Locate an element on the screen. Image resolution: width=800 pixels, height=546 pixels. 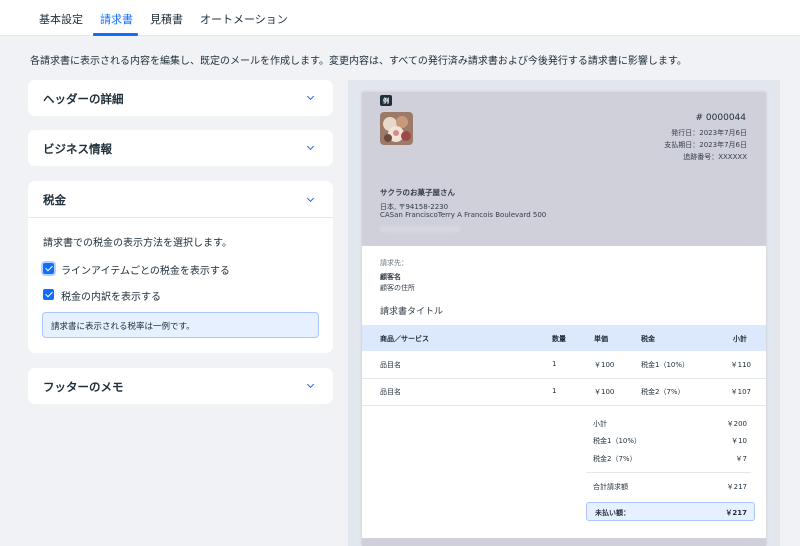
business-name: サクラのお菓子屋さん is located at coordinates (417, 192).